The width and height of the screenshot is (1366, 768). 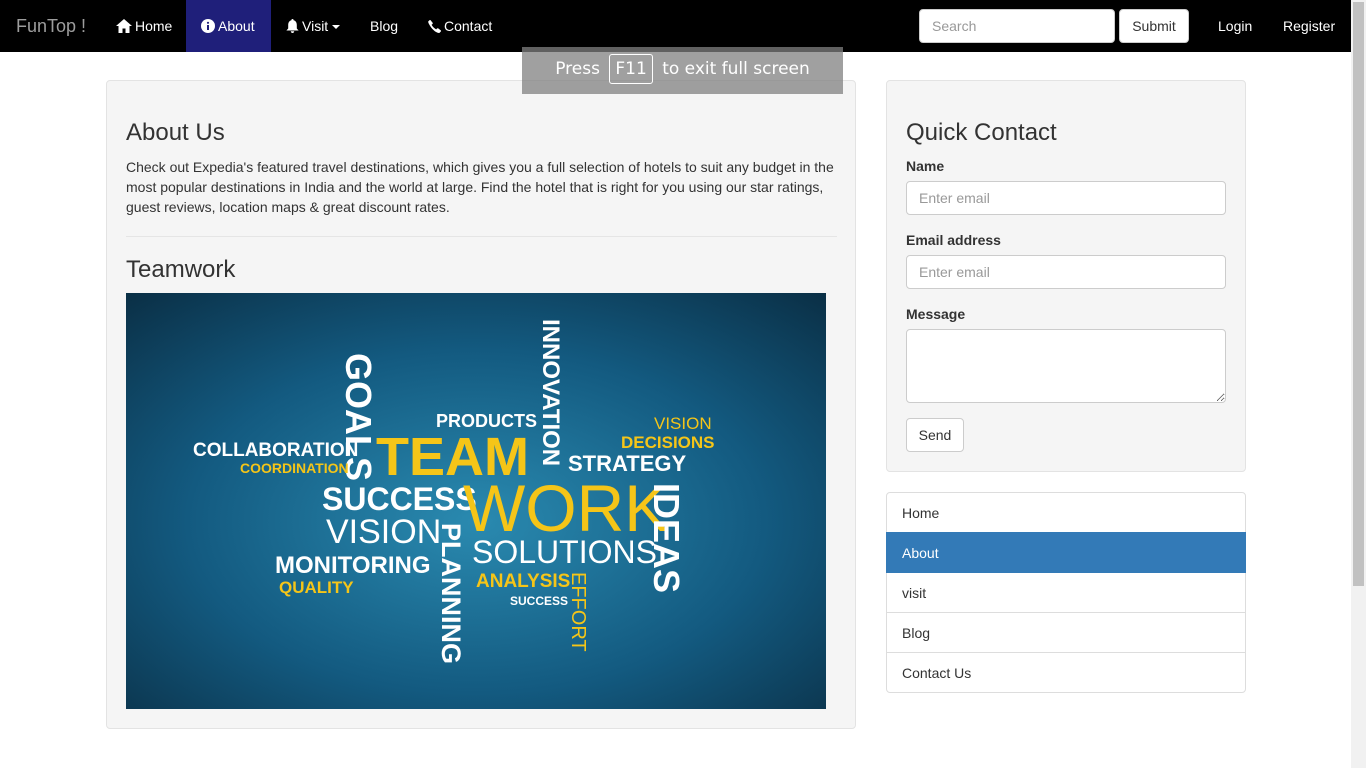 What do you see at coordinates (208, 26) in the screenshot?
I see `info-icon` at bounding box center [208, 26].